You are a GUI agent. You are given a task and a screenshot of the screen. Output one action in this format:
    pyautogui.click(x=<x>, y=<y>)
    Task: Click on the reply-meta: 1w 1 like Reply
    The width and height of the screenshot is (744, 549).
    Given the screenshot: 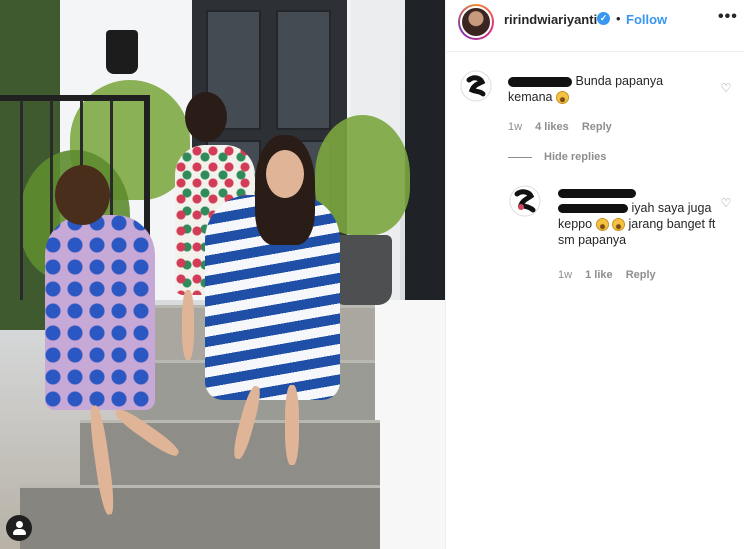 What is the action you would take?
    pyautogui.click(x=612, y=275)
    